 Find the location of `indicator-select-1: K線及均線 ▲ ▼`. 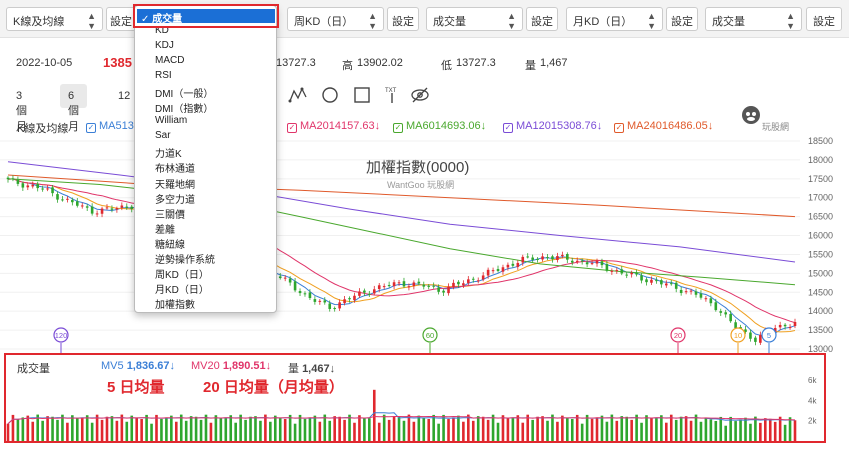

indicator-select-1: K線及均線 ▲ ▼ is located at coordinates (54, 19).